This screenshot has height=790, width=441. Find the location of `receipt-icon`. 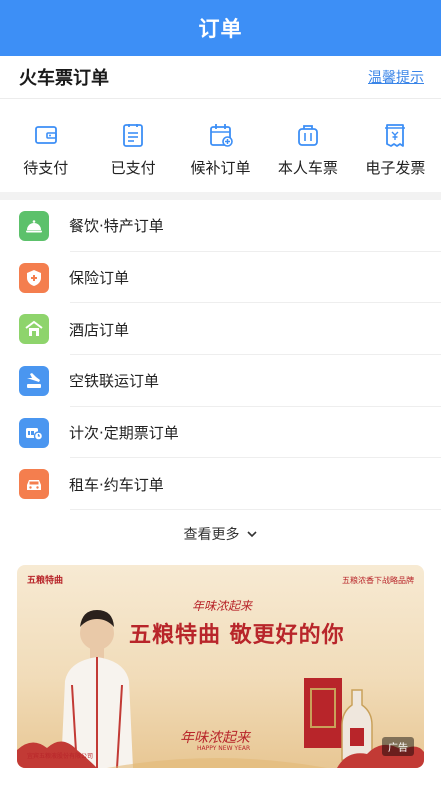

receipt-icon is located at coordinates (133, 135).